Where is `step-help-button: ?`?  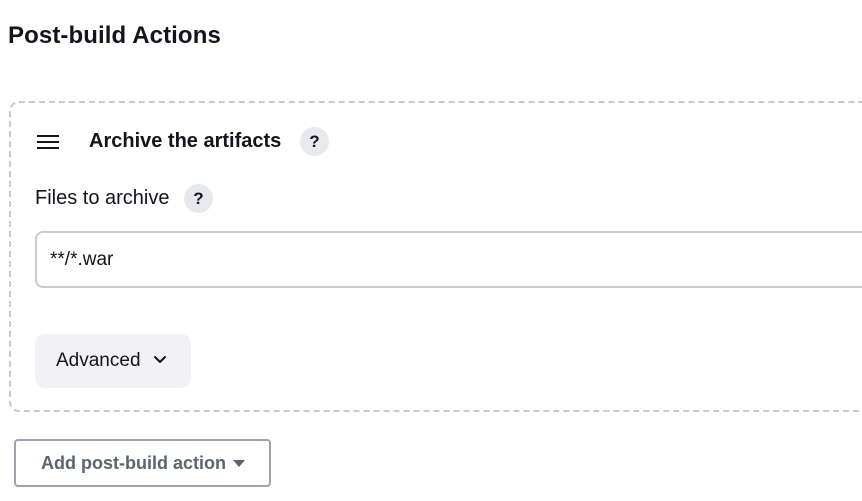
step-help-button: ? is located at coordinates (314, 141).